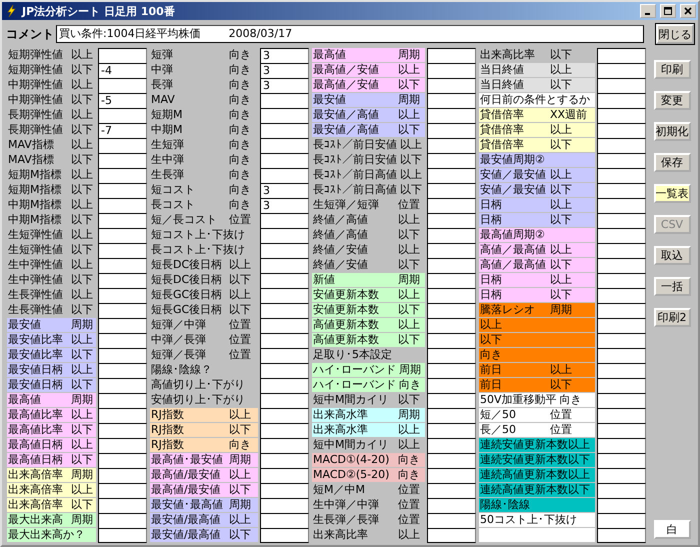 This screenshot has width=700, height=547. I want to click on action-button: 印刷, so click(672, 69).